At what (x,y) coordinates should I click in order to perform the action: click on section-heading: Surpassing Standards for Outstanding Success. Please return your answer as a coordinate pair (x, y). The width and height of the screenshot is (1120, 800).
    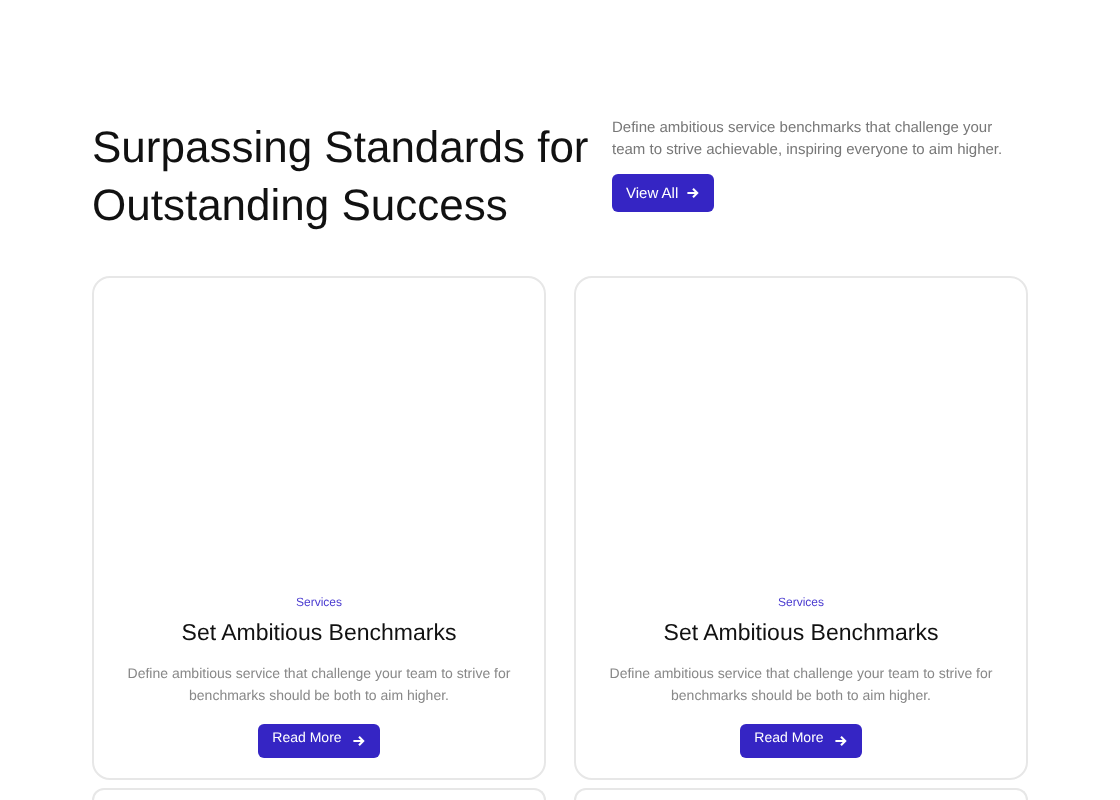
    Looking at the image, I should click on (341, 177).